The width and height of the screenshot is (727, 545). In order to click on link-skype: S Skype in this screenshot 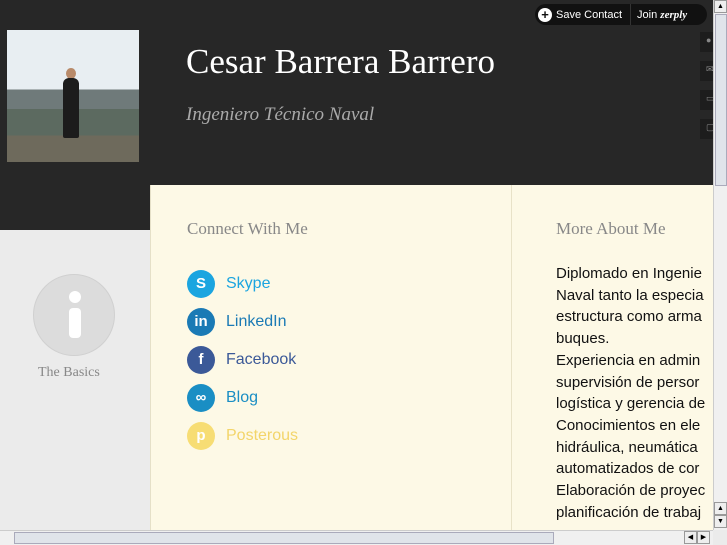, I will do `click(242, 284)`.